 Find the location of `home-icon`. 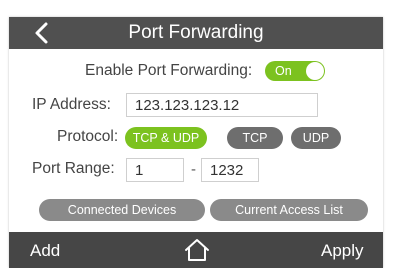

home-icon is located at coordinates (197, 250).